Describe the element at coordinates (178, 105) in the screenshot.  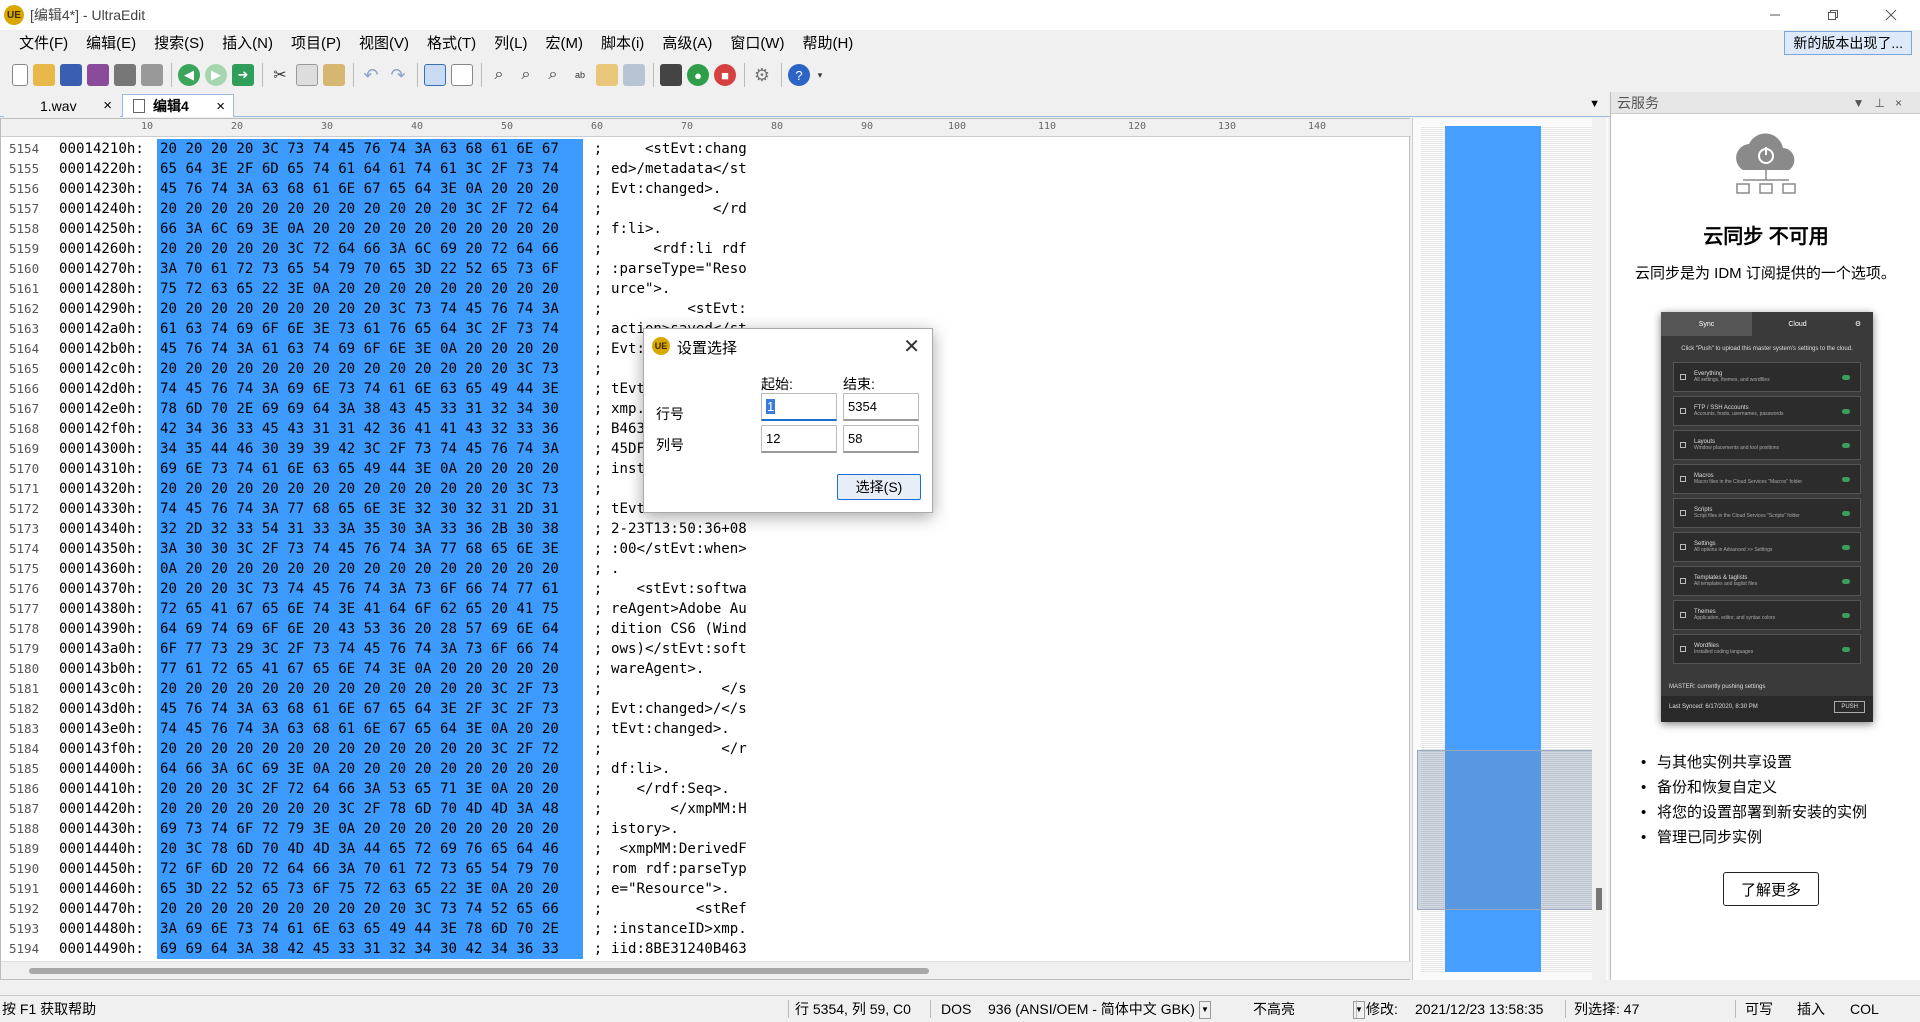
I see `tab-edit4: 编辑4 ×` at that location.